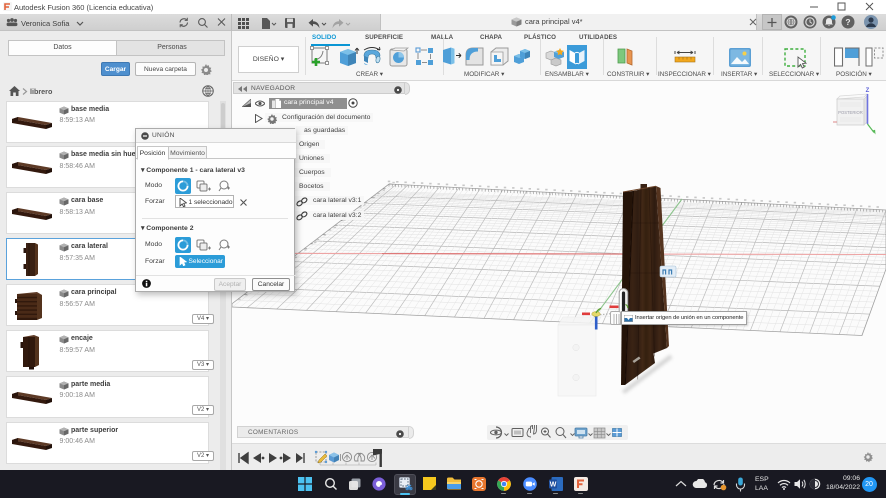 Image resolution: width=886 pixels, height=498 pixels. Describe the element at coordinates (553, 484) in the screenshot. I see `svg-text: W` at that location.